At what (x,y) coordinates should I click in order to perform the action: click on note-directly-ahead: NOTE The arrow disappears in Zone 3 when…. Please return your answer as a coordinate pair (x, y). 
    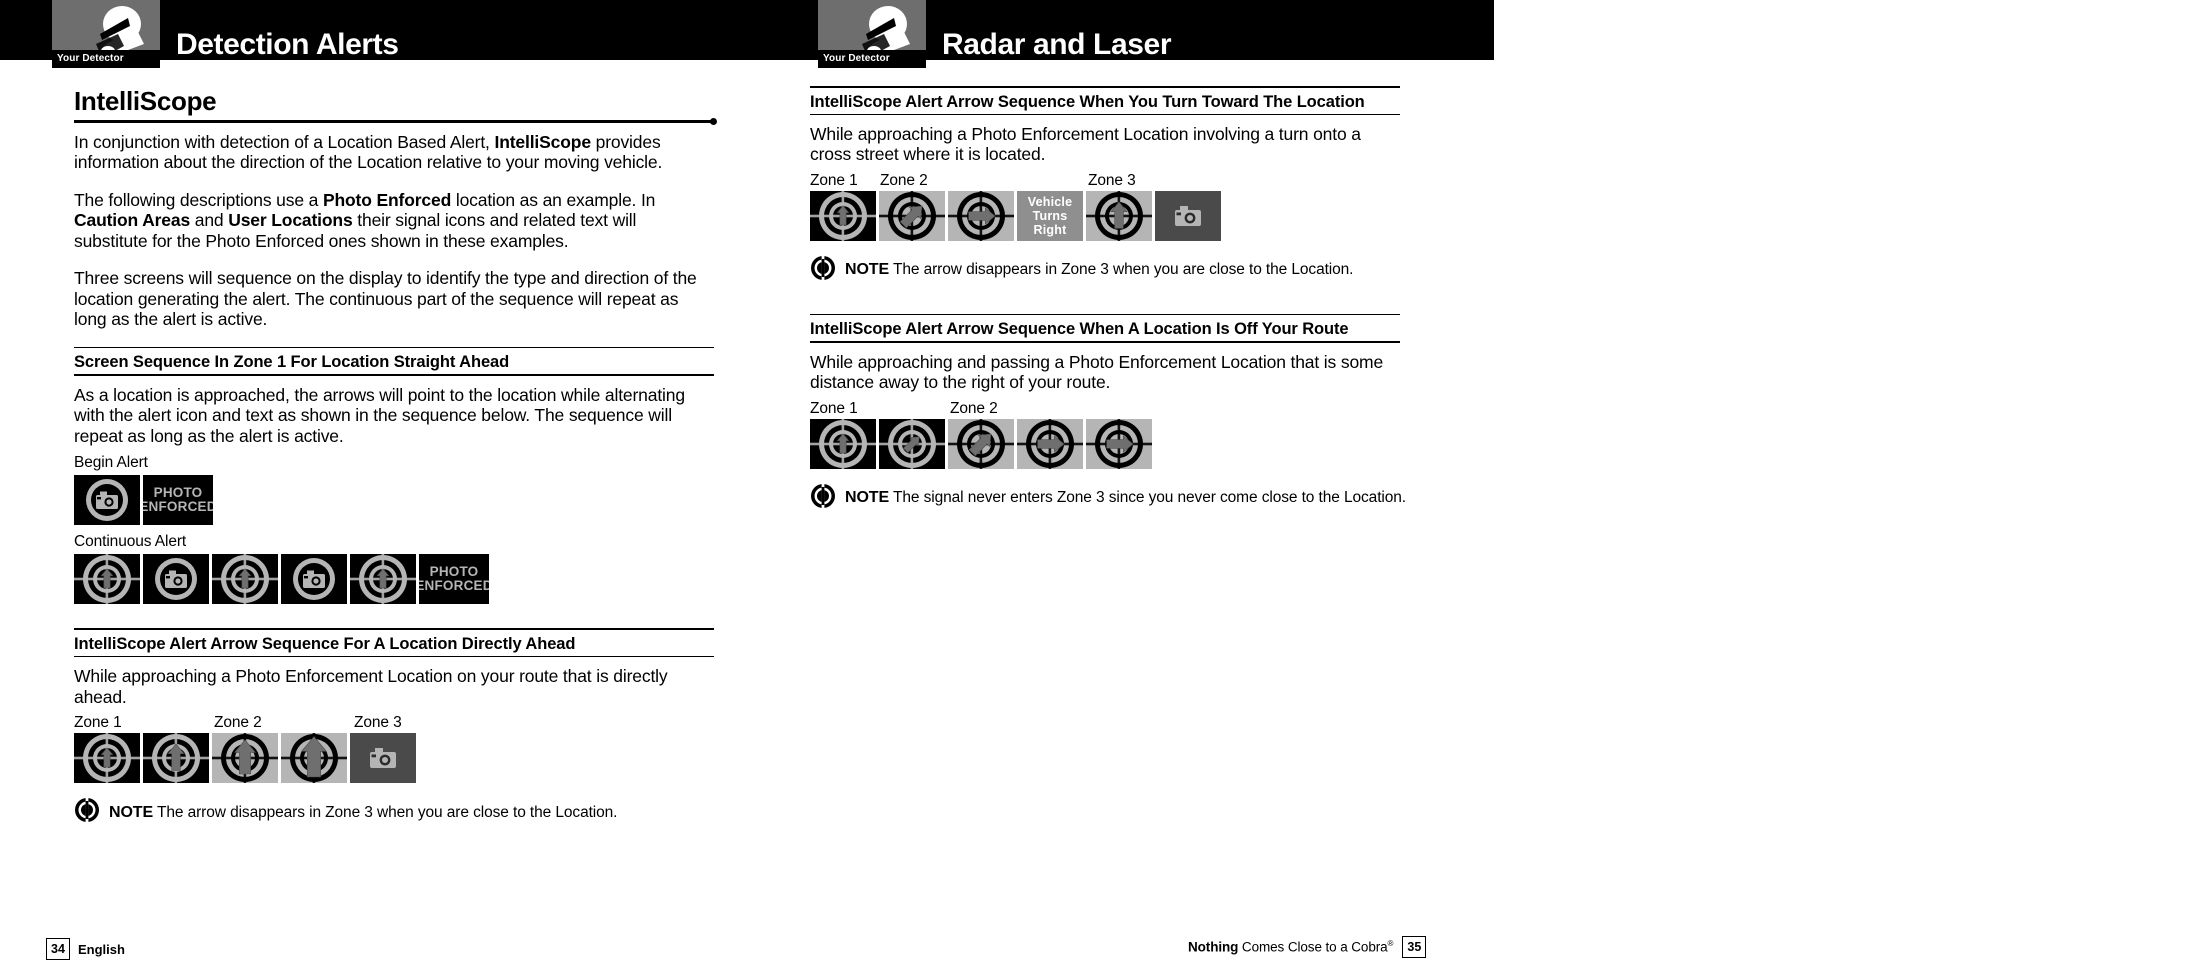
    Looking at the image, I should click on (394, 812).